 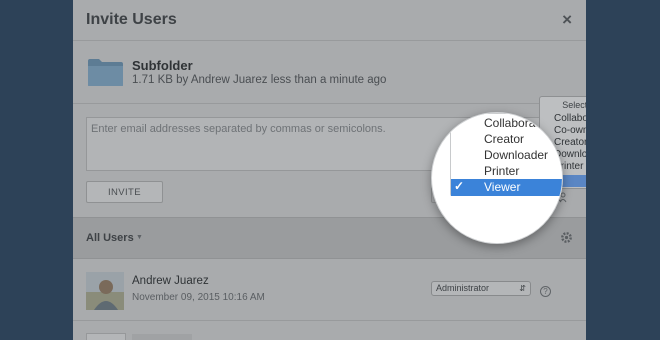 What do you see at coordinates (459, 186) in the screenshot?
I see `checkmark-icon: ✓` at bounding box center [459, 186].